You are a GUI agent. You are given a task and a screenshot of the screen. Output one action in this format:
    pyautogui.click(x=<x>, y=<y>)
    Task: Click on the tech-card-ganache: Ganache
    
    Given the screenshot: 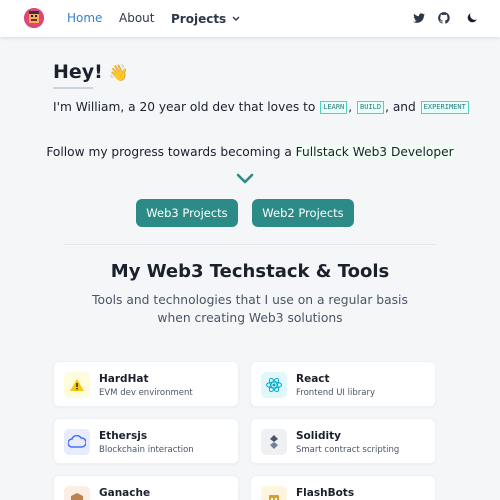 What is the action you would take?
    pyautogui.click(x=146, y=487)
    